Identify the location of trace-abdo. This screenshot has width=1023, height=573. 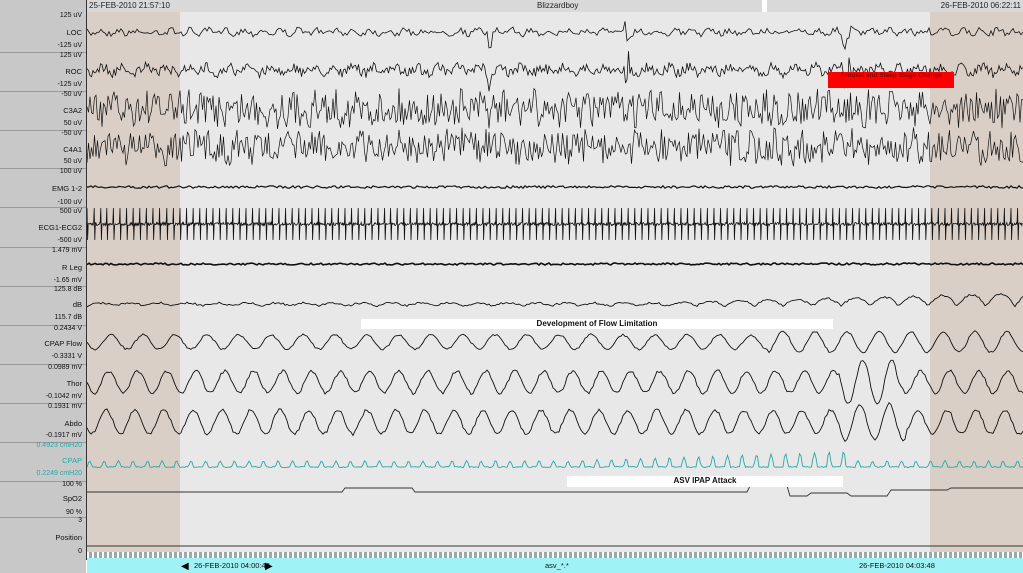
(555, 422).